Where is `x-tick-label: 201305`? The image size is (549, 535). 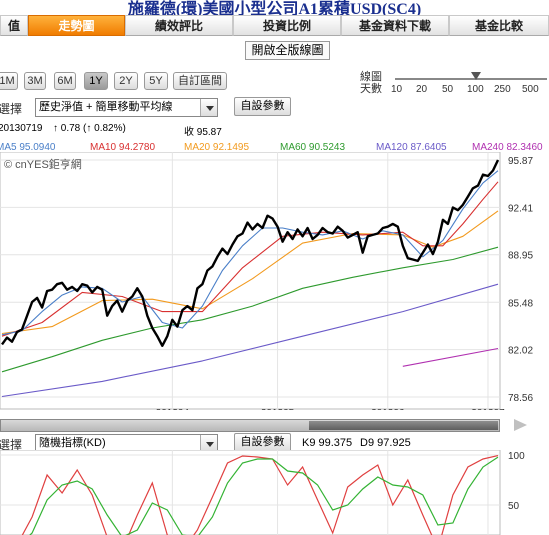 x-tick-label: 201305 is located at coordinates (278, 409).